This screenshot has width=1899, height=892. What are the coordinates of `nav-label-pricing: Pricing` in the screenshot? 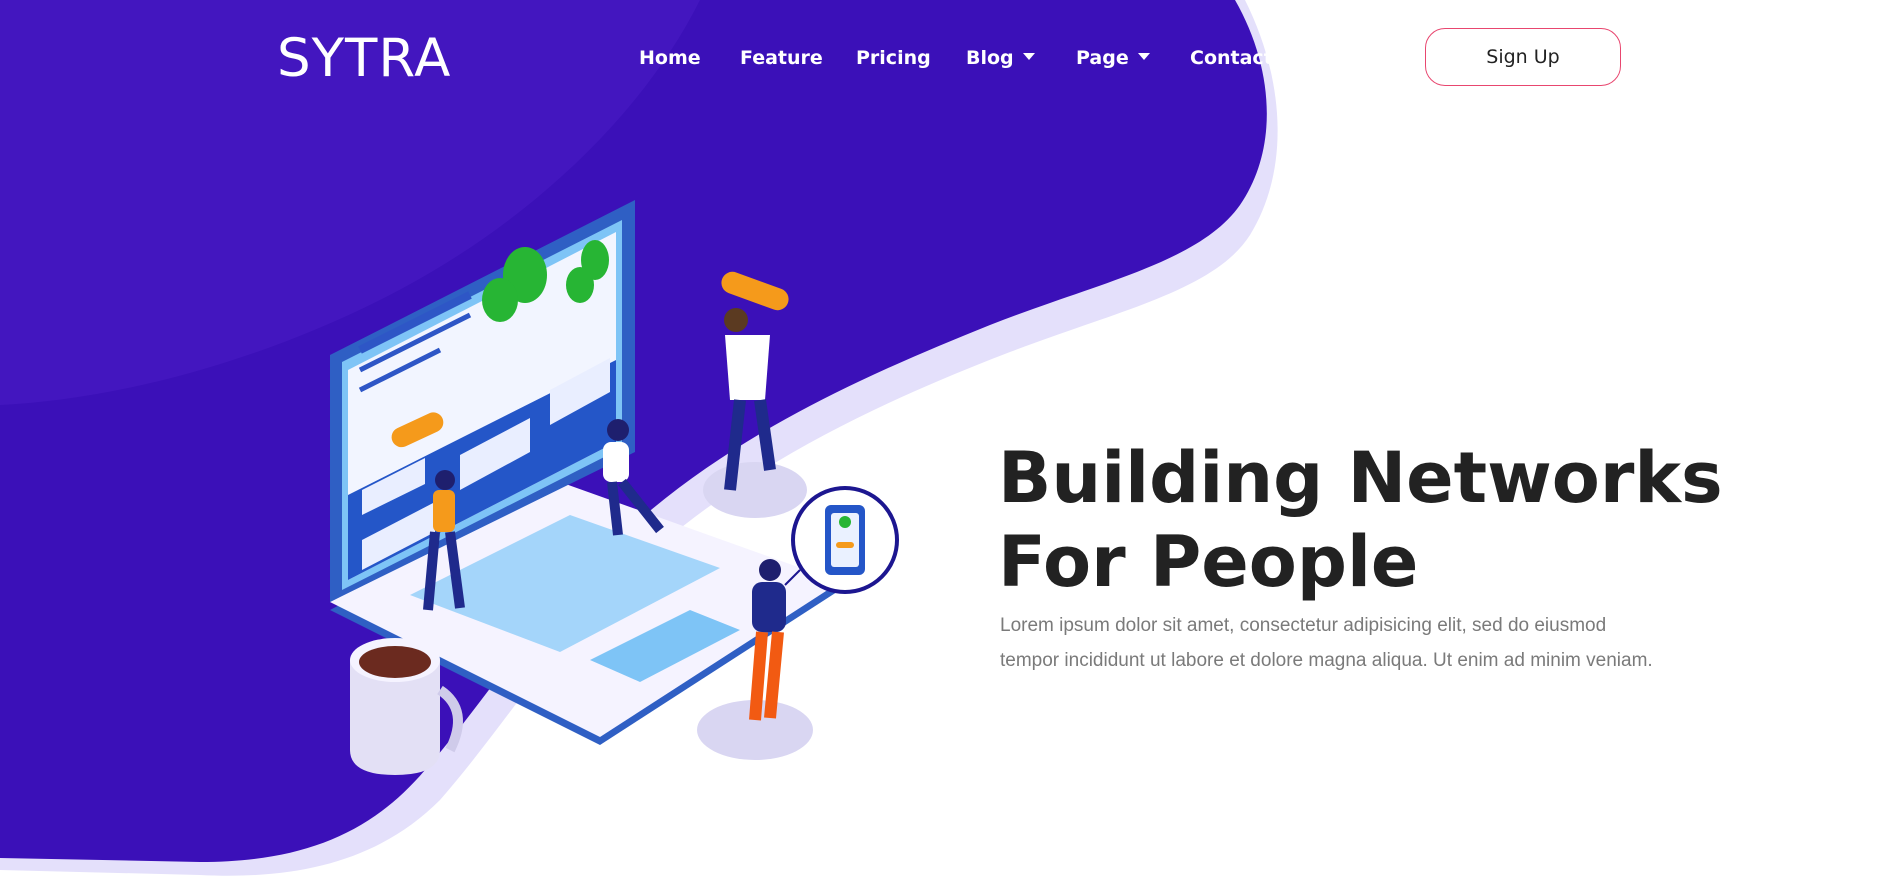 It's located at (893, 58).